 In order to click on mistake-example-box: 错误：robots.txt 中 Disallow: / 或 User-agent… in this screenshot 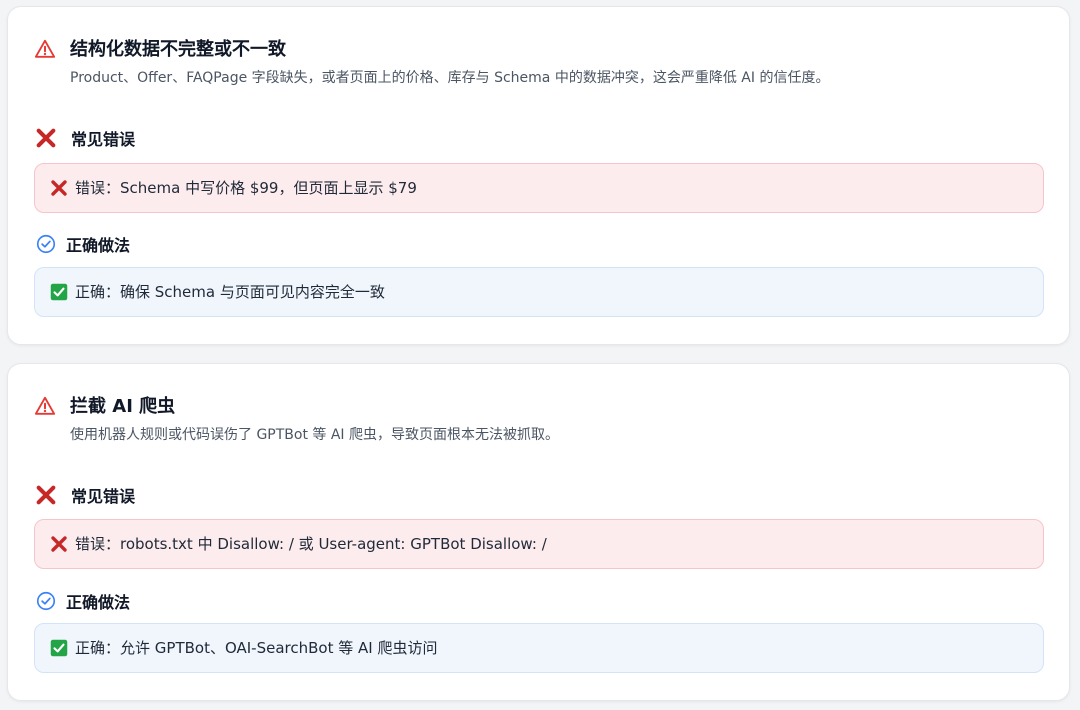, I will do `click(539, 544)`.